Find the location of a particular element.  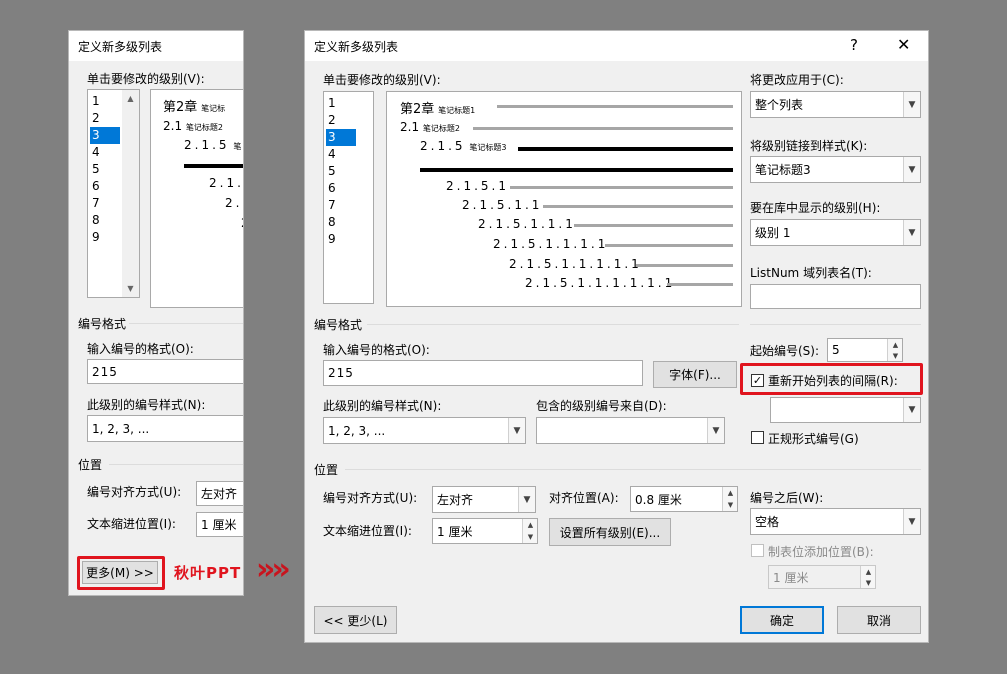

close-icon: ✕ is located at coordinates (903, 44).